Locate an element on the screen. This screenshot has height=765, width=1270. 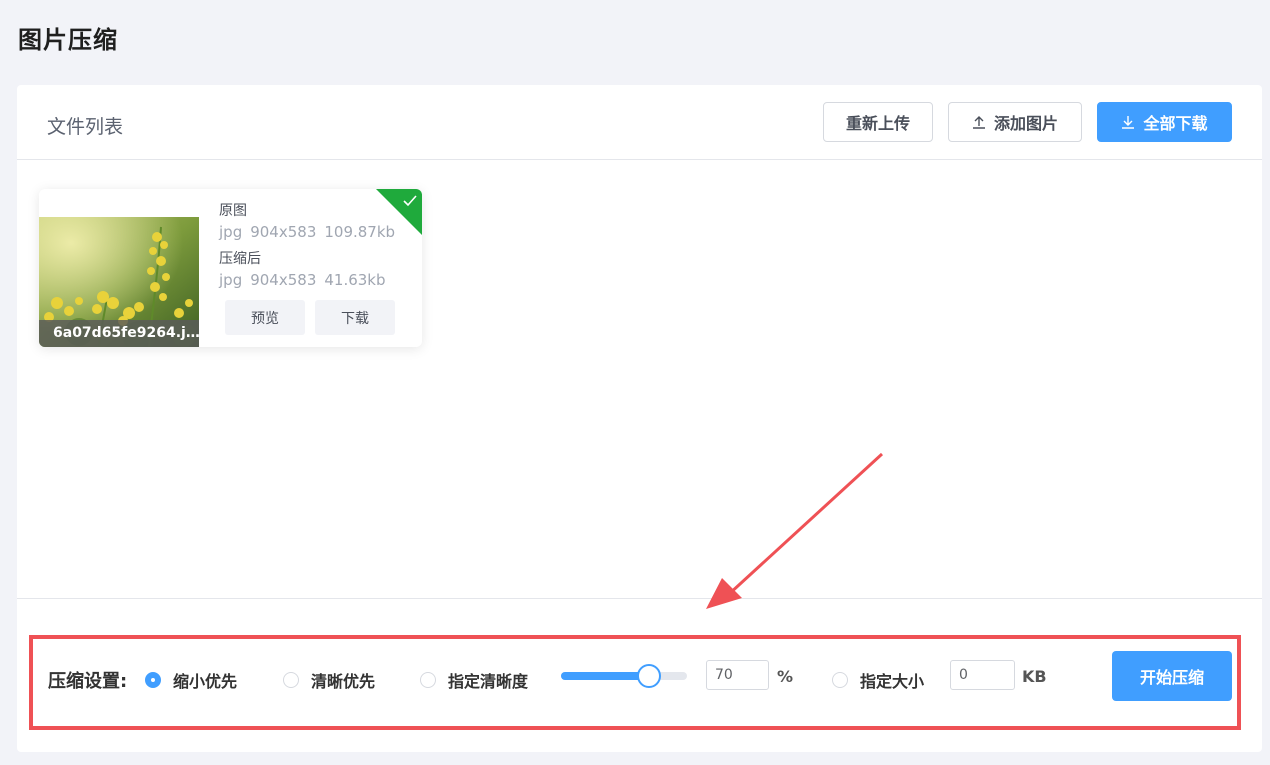
add-image-button: 添加图片 is located at coordinates (1015, 122).